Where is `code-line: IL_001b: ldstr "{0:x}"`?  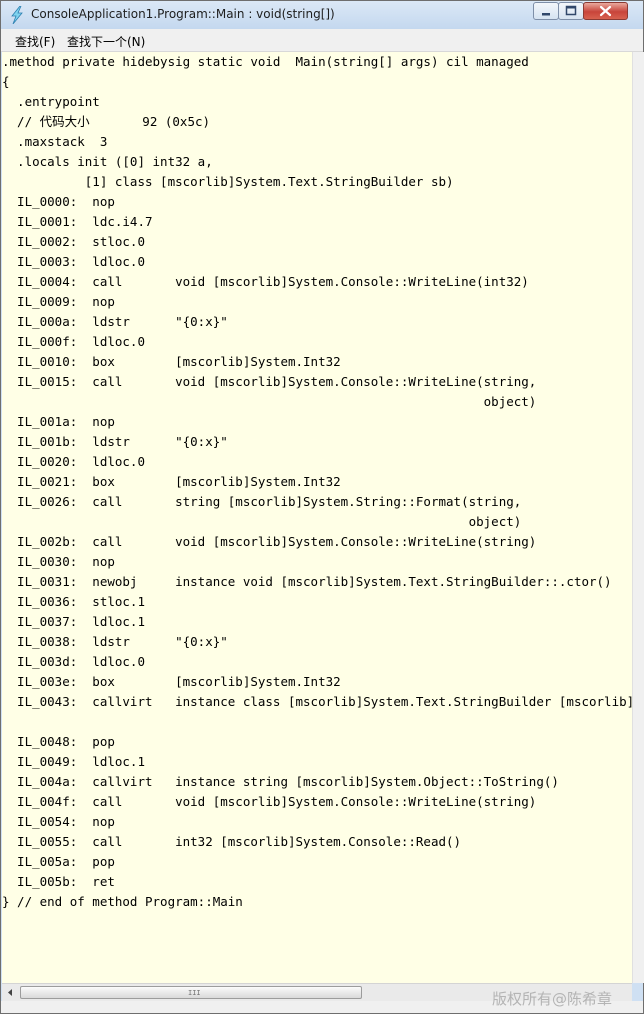
code-line: IL_001b: ldstr "{0:x}" is located at coordinates (115, 441).